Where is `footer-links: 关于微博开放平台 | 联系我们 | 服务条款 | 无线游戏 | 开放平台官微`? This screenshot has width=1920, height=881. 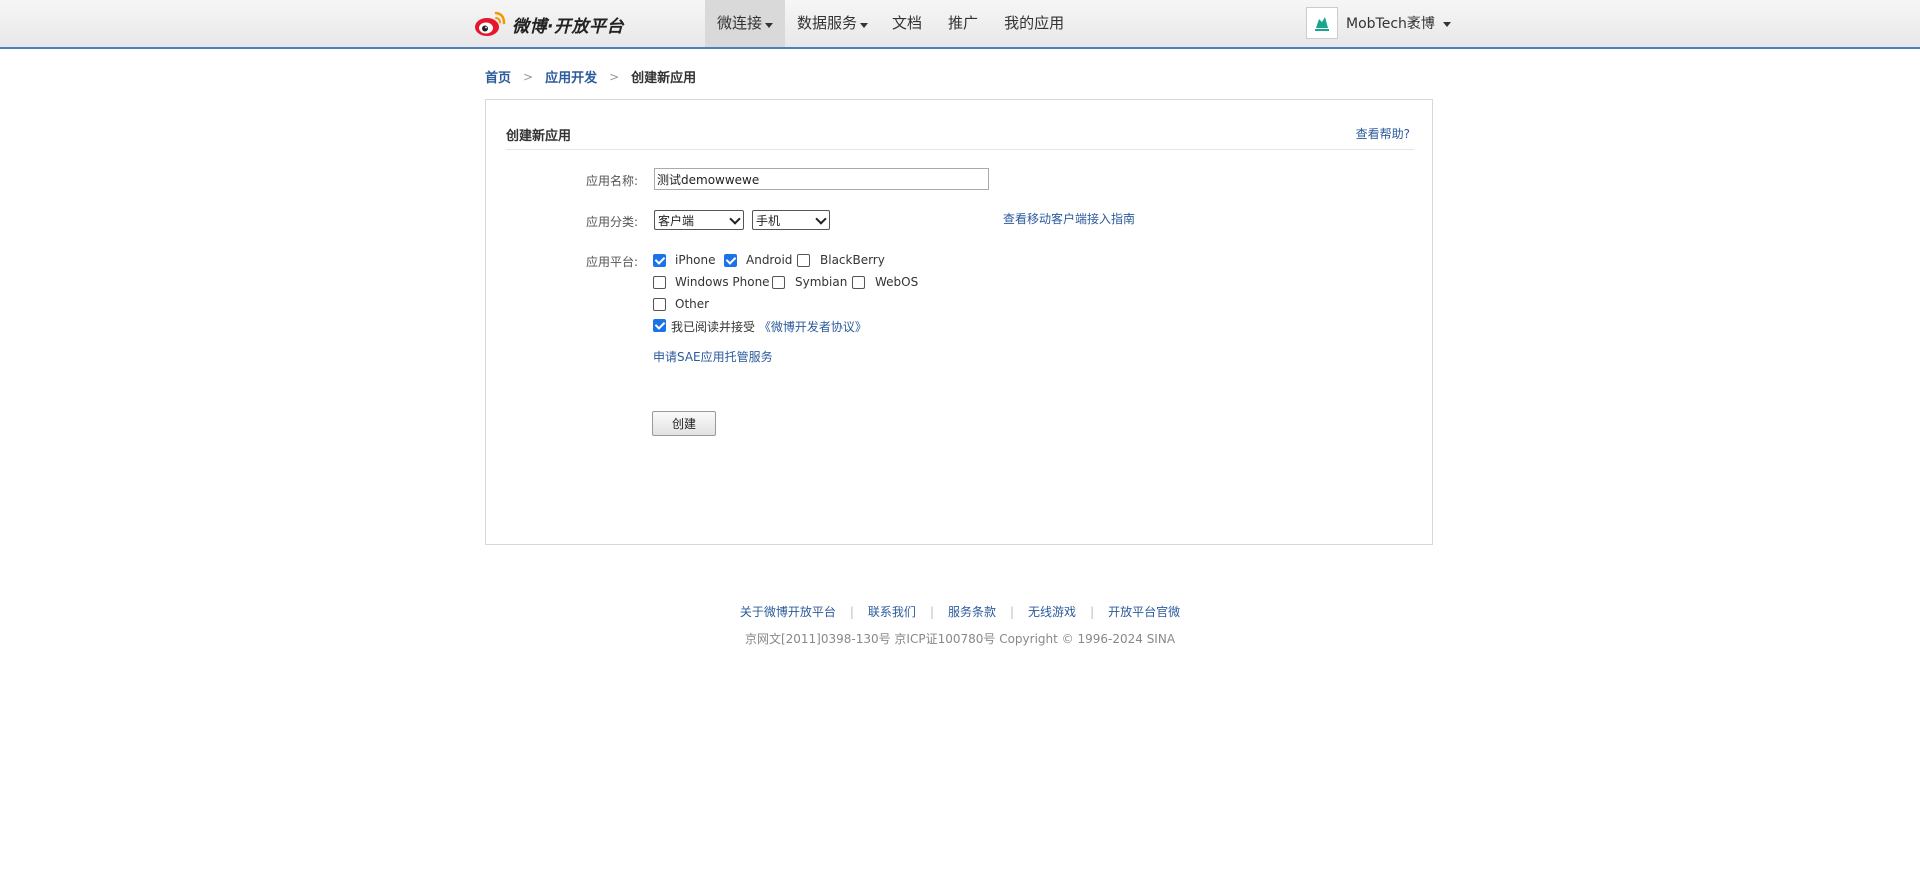
footer-links: 关于微博开放平台 | 联系我们 | 服务条款 | 无线游戏 | 开放平台官微 is located at coordinates (960, 611).